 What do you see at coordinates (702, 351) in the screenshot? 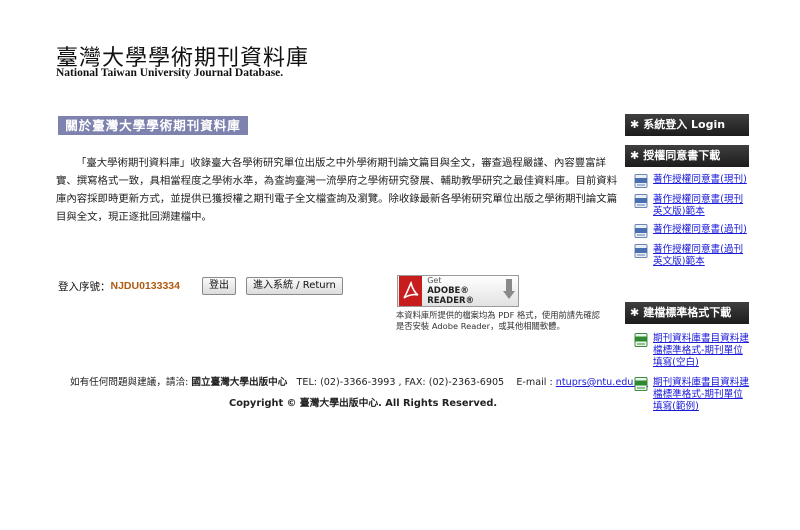
I see `format-link-blank: 期刊資料庫書目資料建檔標準格式-期刊單位填寫(空白)` at bounding box center [702, 351].